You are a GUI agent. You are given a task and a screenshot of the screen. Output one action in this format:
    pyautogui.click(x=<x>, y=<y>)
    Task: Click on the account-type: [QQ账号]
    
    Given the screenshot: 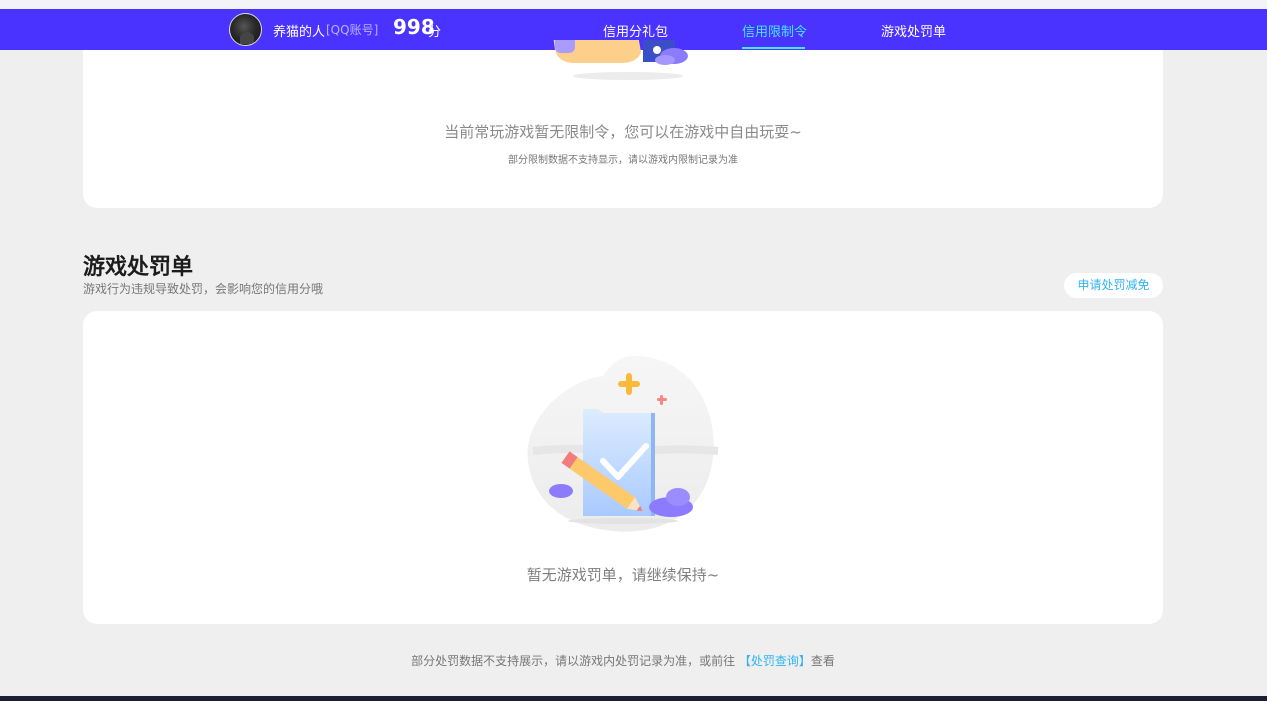 What is the action you would take?
    pyautogui.click(x=352, y=30)
    